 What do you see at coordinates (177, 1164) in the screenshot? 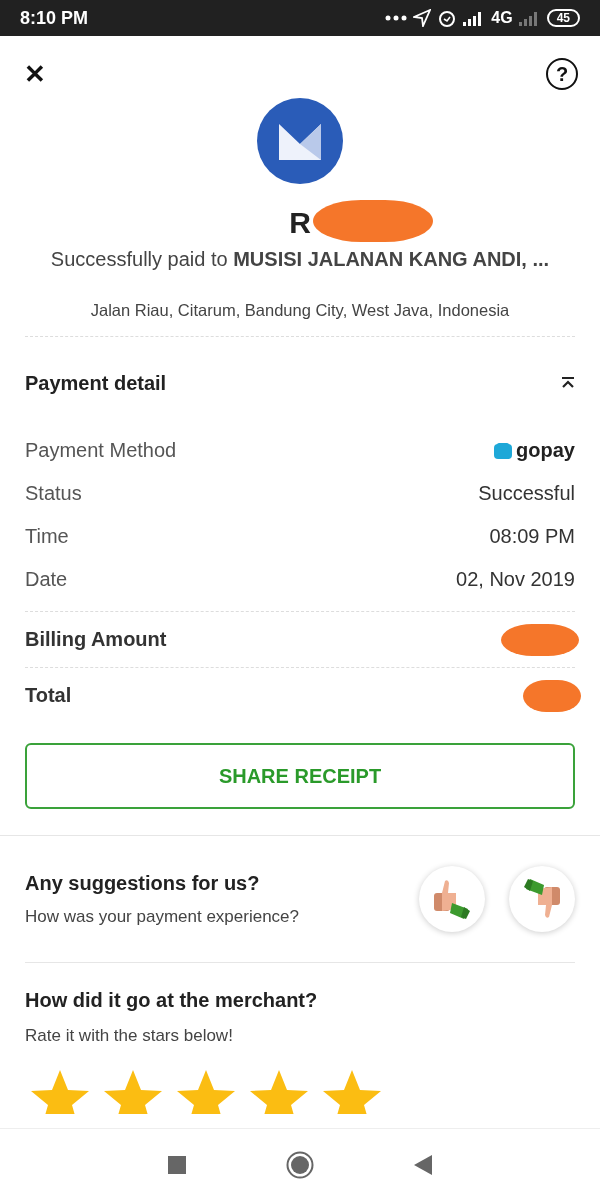
I see `recent-apps-icon` at bounding box center [177, 1164].